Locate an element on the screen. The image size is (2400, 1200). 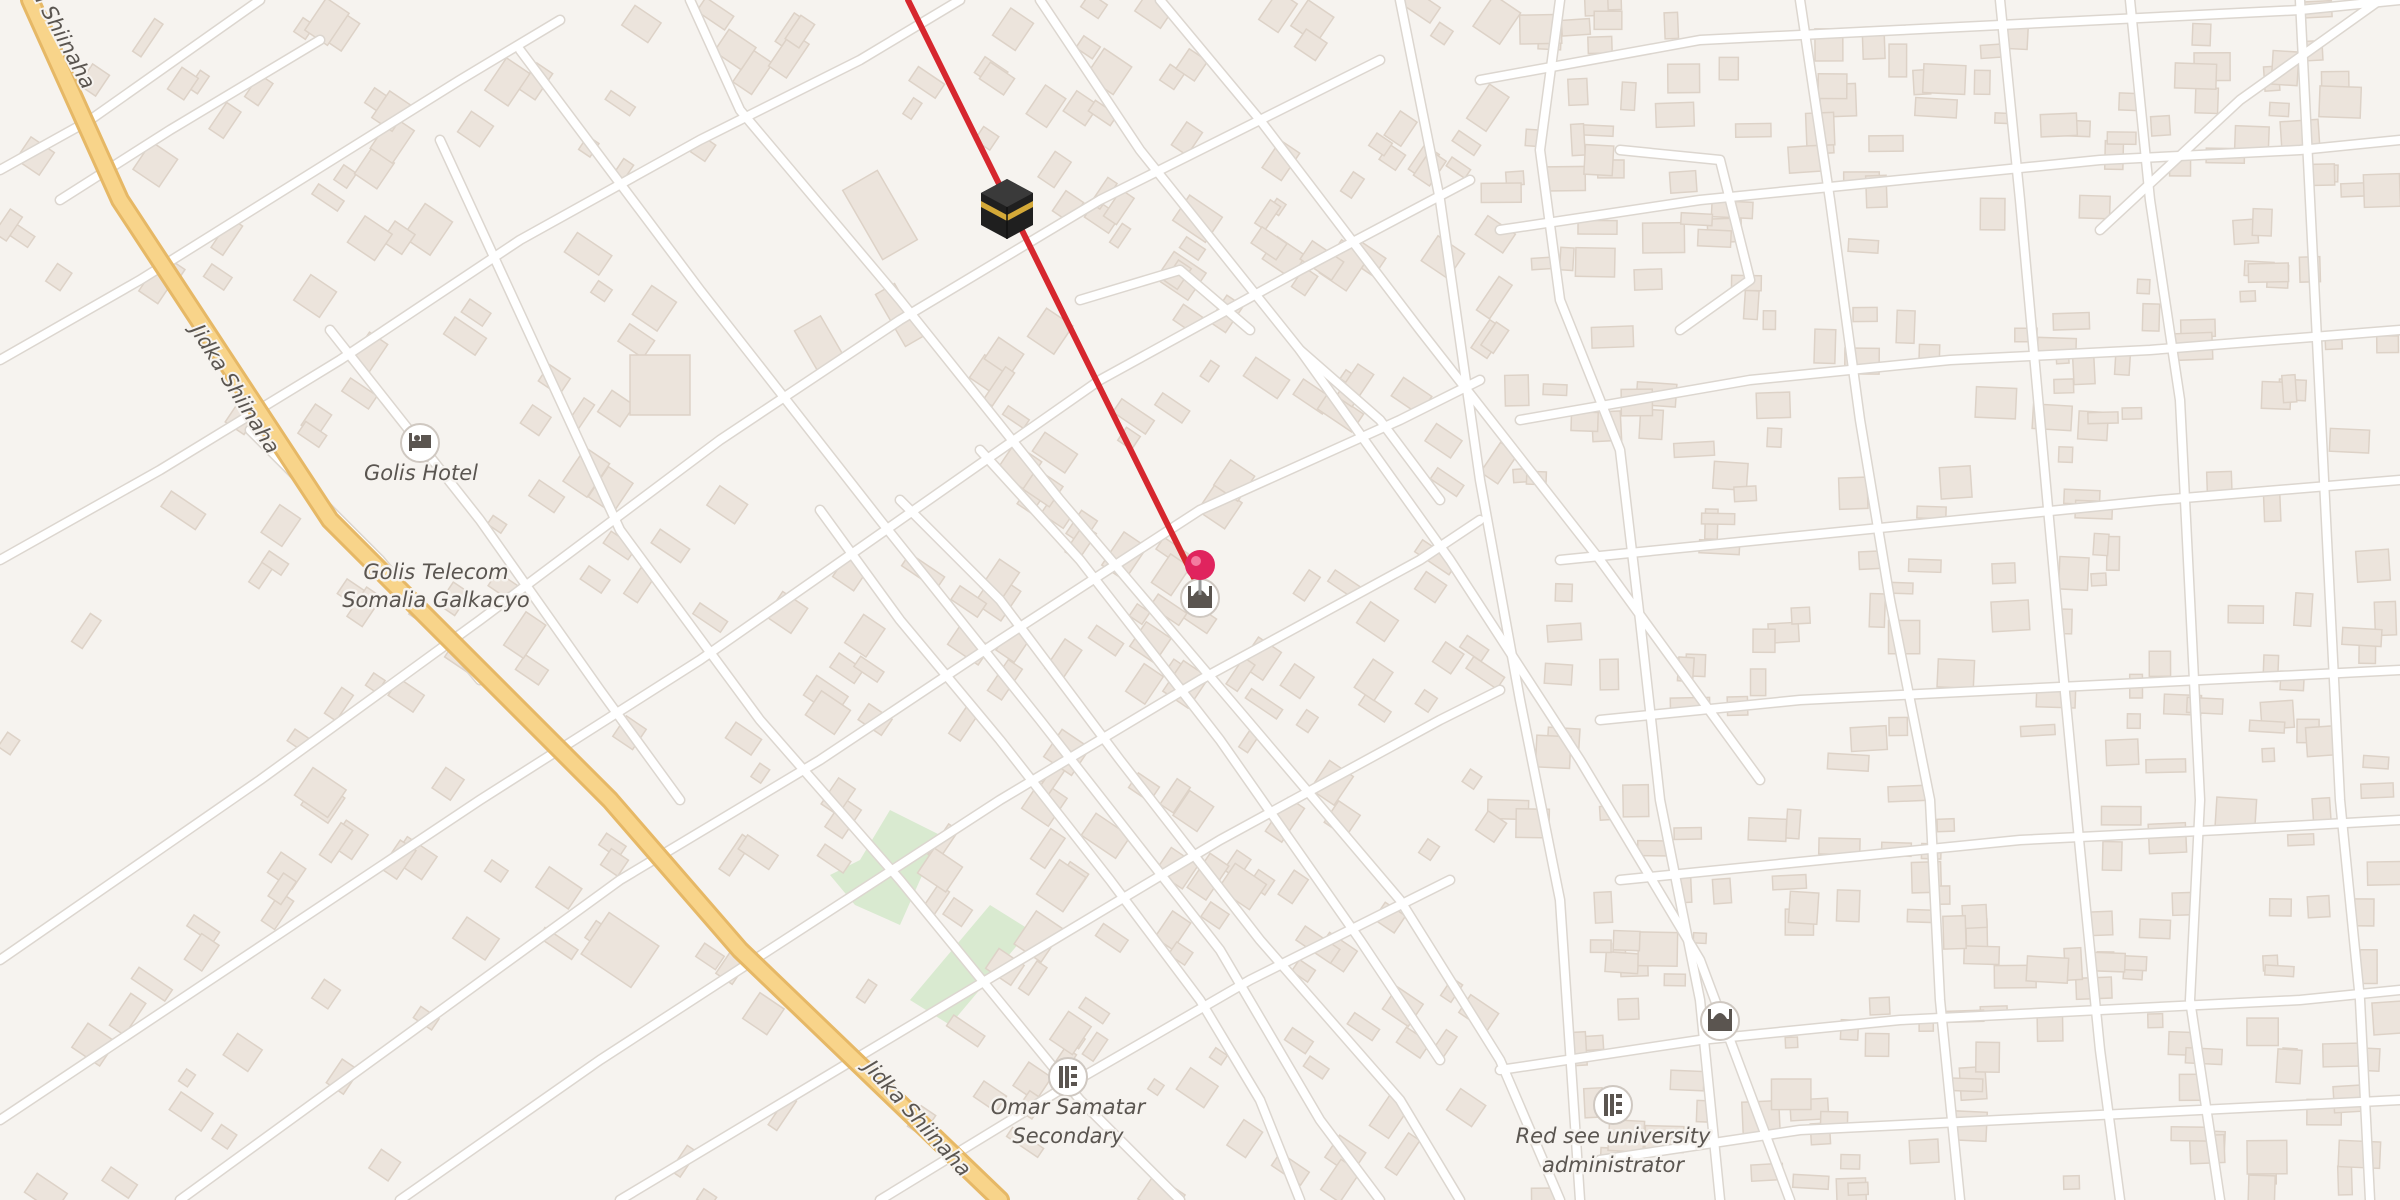
poi-label-golis-telecom-line1: Golis Telecom is located at coordinates (435, 572).